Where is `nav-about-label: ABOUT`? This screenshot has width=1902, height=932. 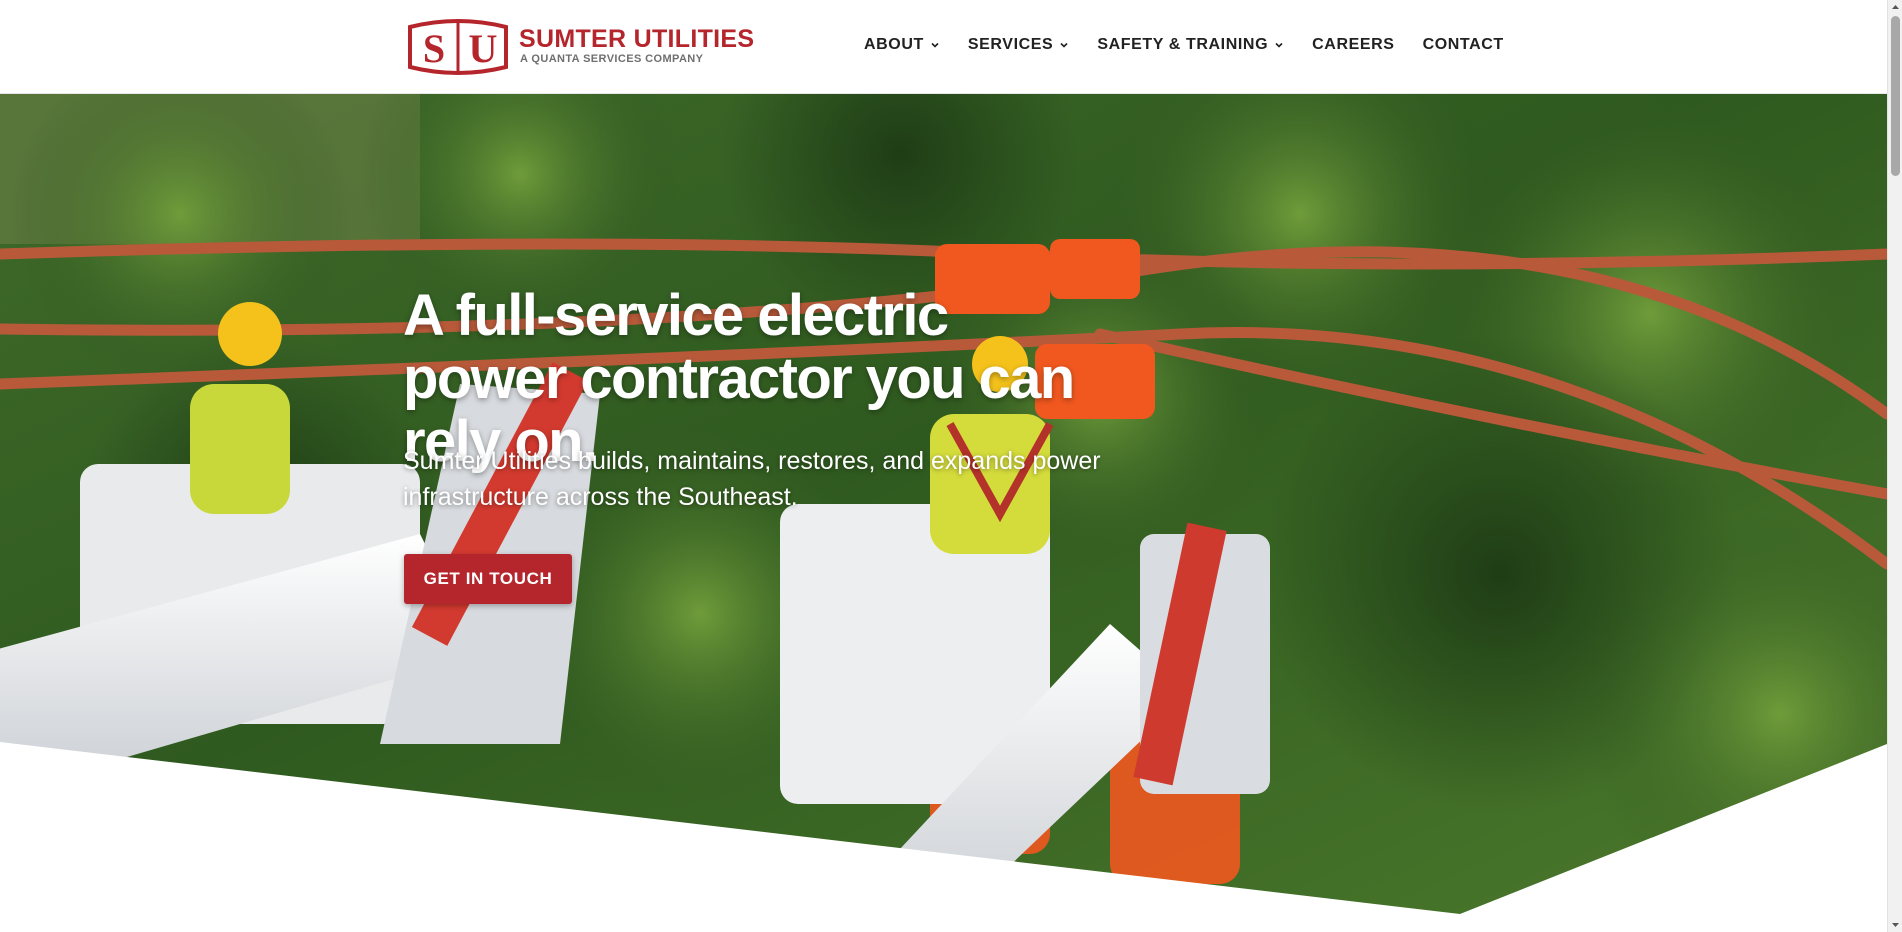
nav-about-label: ABOUT is located at coordinates (894, 44).